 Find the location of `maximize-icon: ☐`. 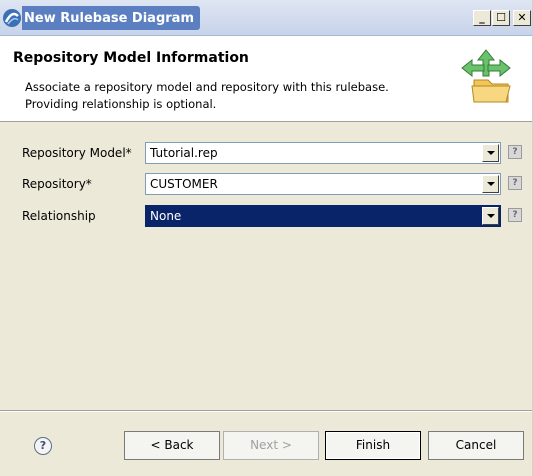

maximize-icon: ☐ is located at coordinates (501, 17).